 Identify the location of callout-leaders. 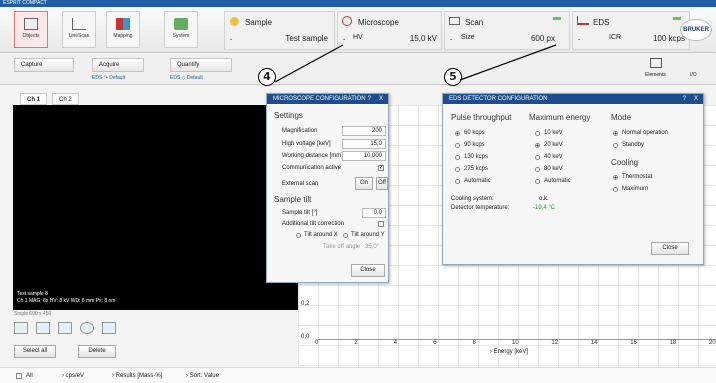
(415, 63).